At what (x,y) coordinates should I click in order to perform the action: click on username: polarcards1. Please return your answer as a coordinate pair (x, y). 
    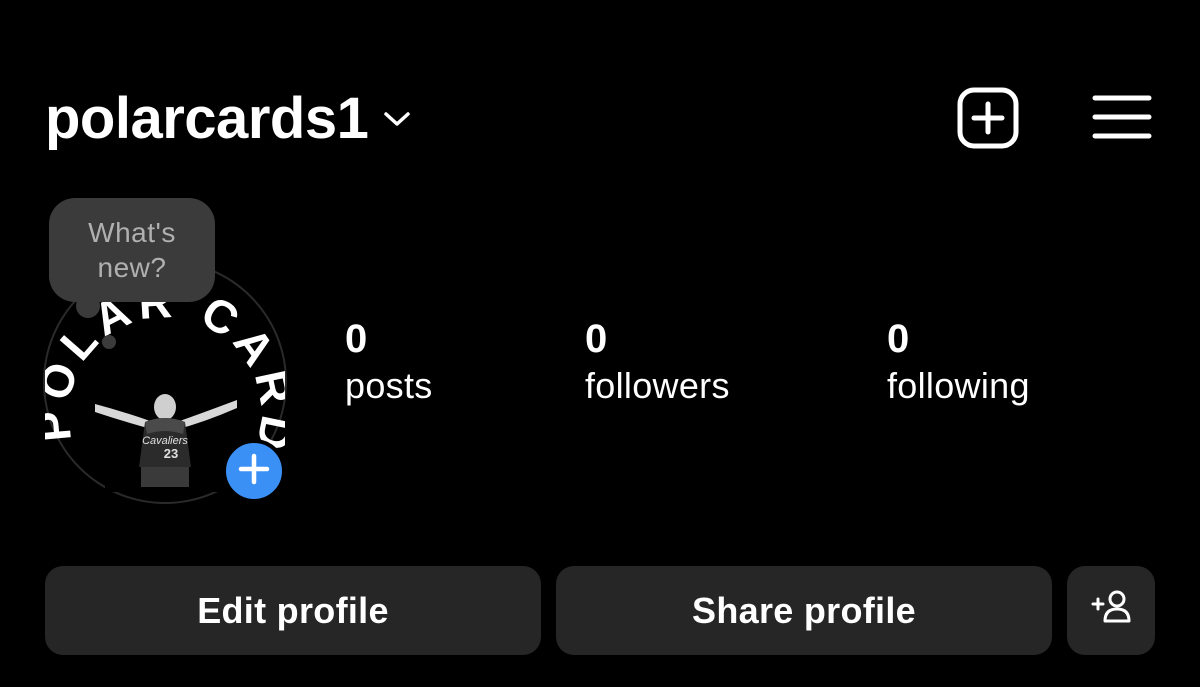
    Looking at the image, I should click on (207, 119).